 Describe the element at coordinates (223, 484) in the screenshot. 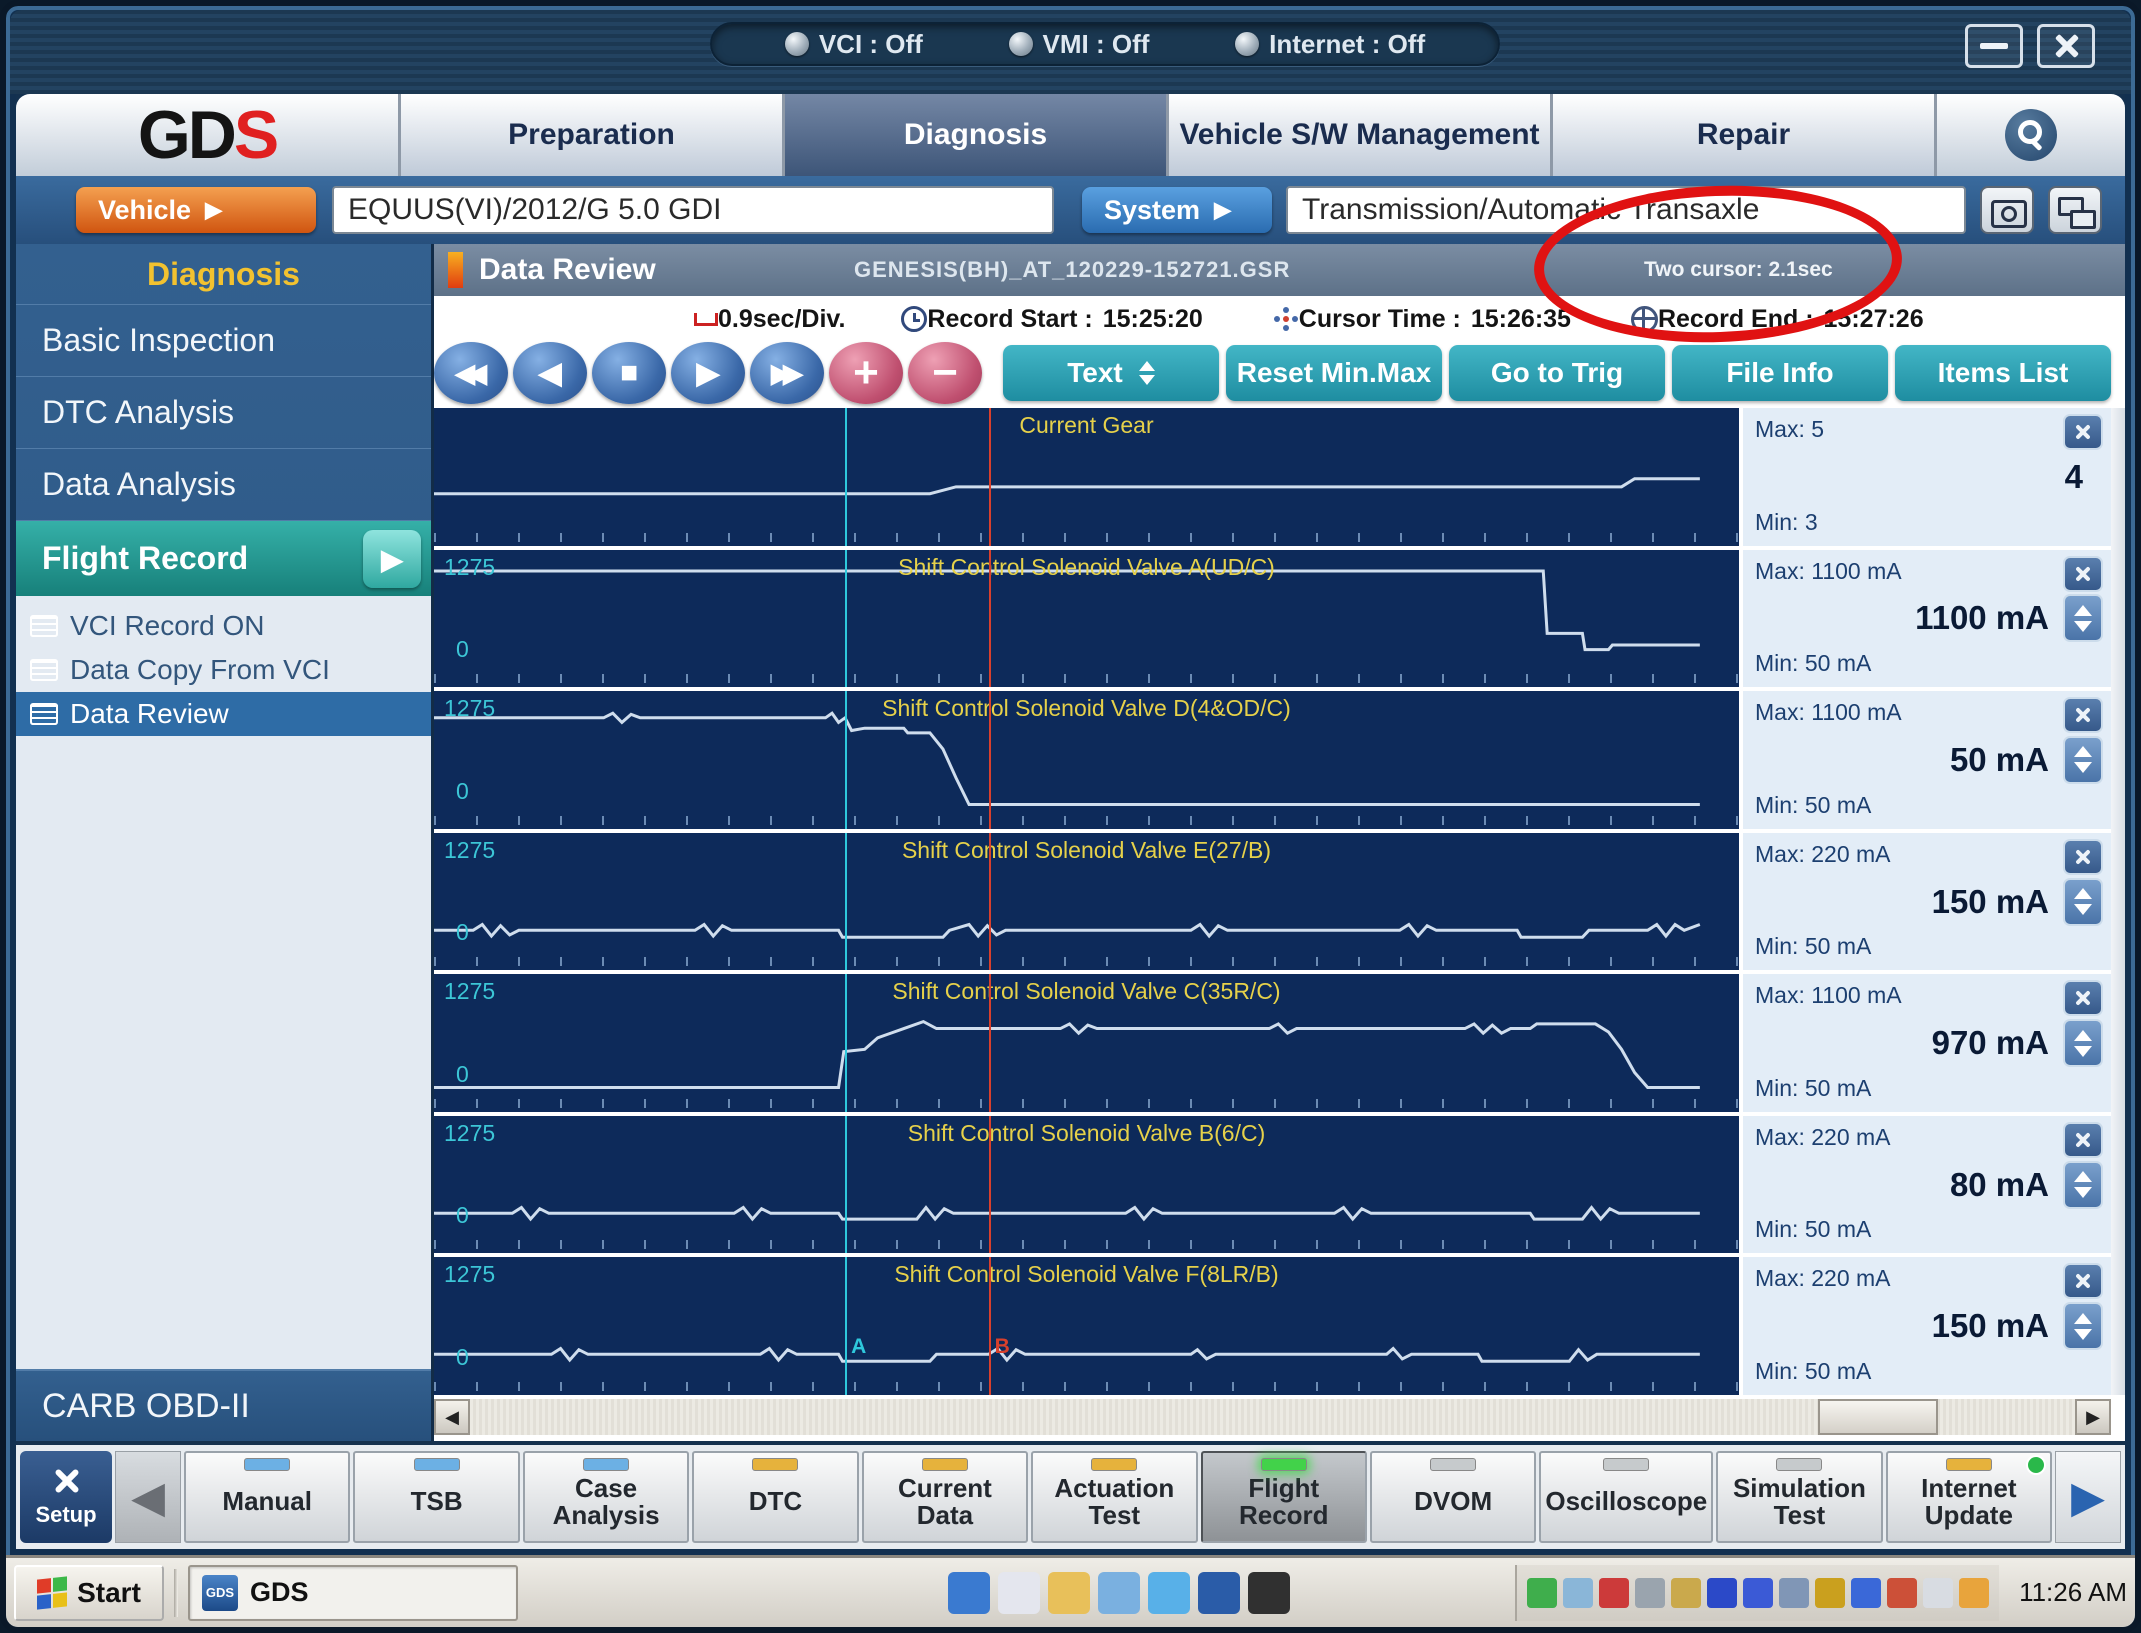

I see `sidebar-item-data-analysis: Data Analysis` at that location.